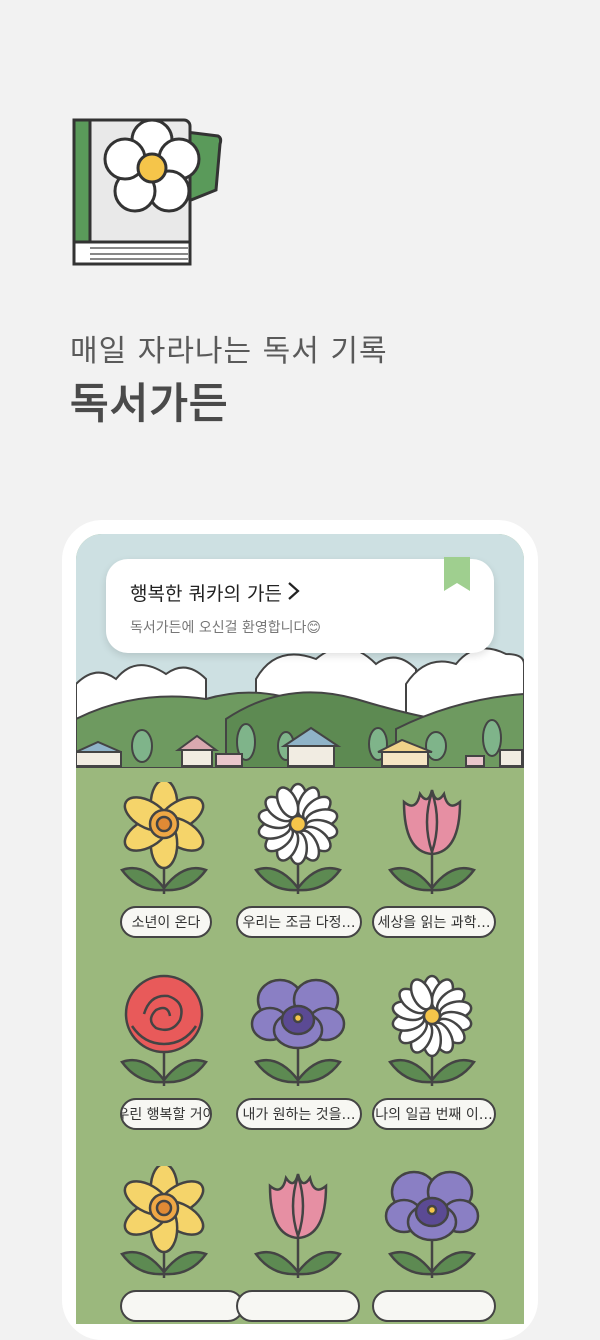 The height and width of the screenshot is (1340, 600). Describe the element at coordinates (300, 605) in the screenshot. I see `welcome-card: 행복한 쿼카의 가든 독서가든에 오신걸 환영합니다😊` at that location.